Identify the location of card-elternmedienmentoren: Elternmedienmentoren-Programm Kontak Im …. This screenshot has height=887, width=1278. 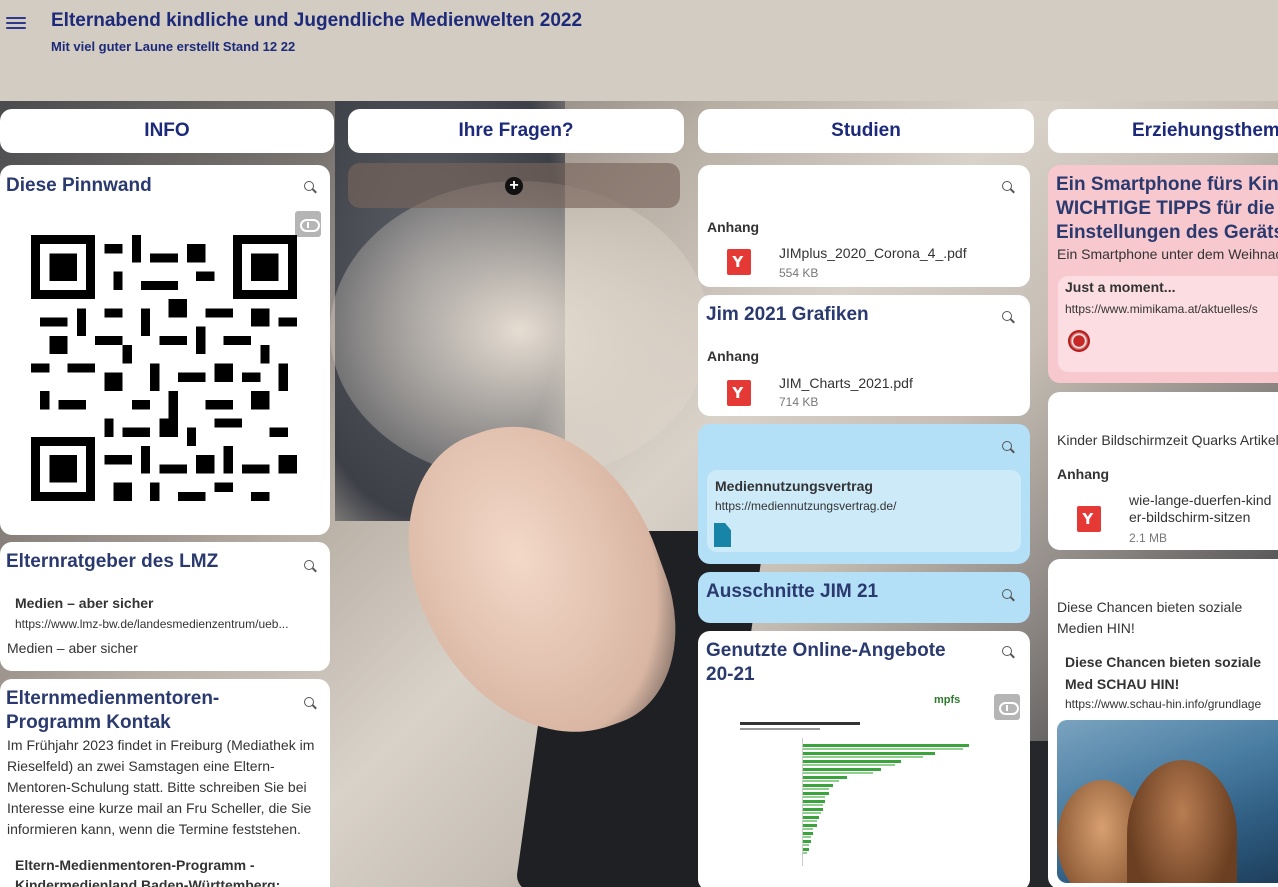
(165, 783).